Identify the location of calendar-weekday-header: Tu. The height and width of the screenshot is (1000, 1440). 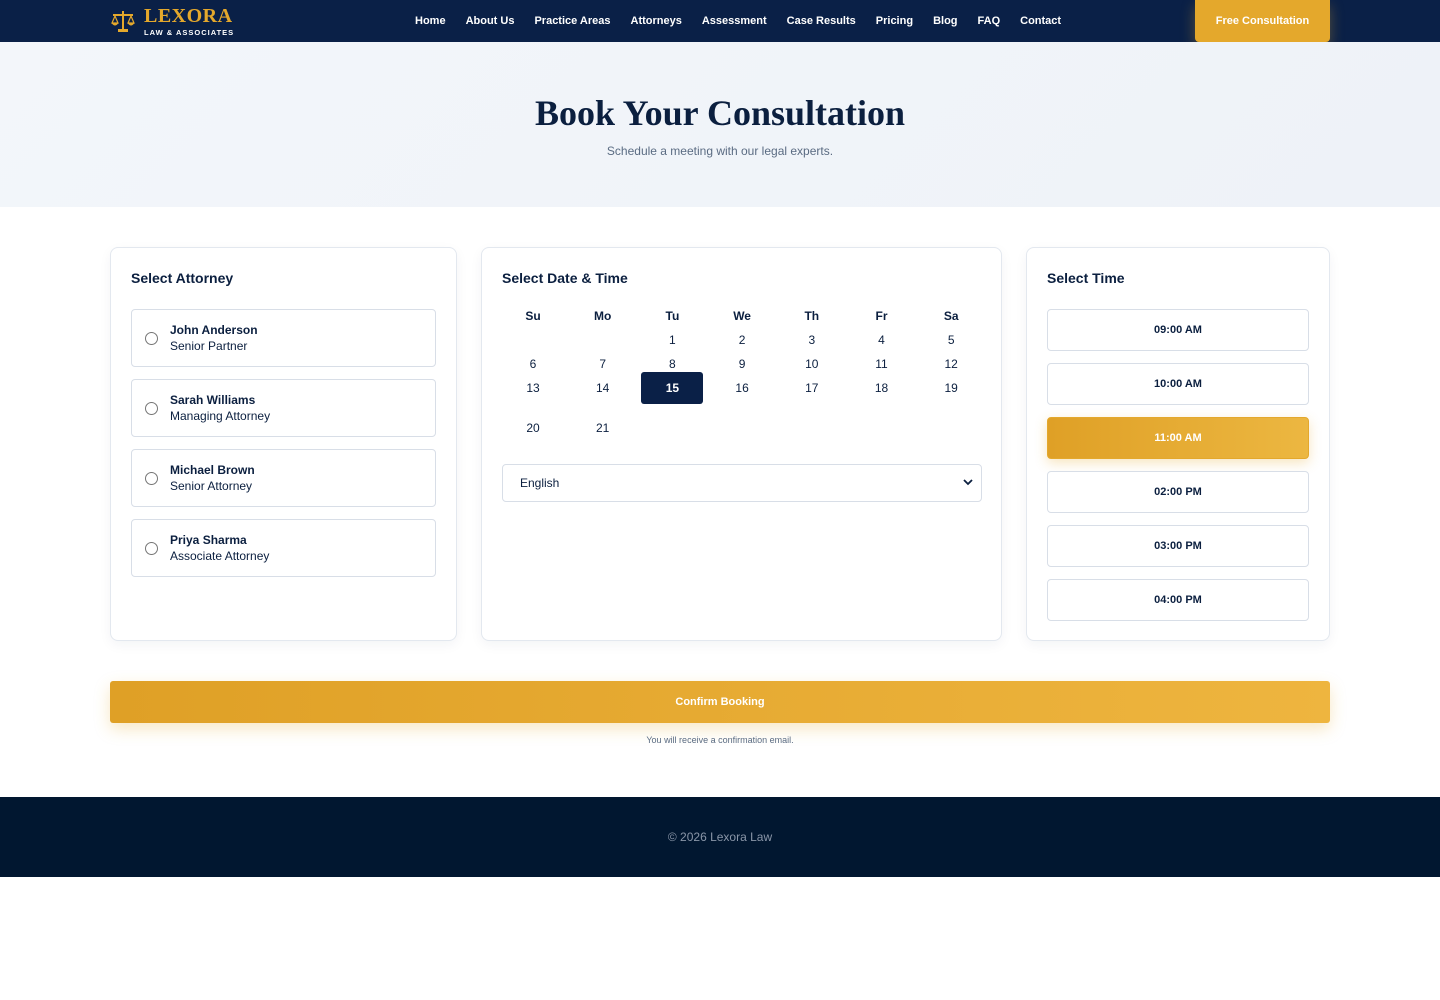
(672, 316).